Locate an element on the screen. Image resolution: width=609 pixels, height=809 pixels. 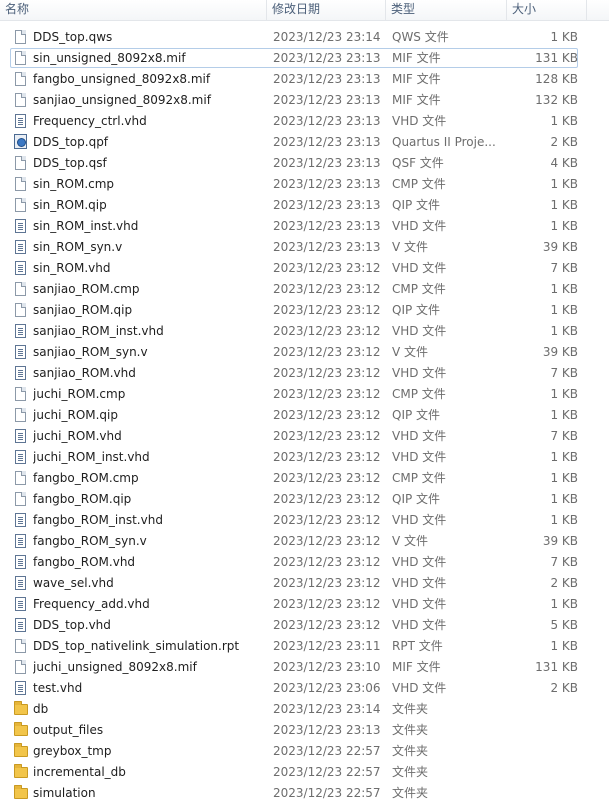
file-row: db 2023/12/23 23:14 文件夹 is located at coordinates (304, 709).